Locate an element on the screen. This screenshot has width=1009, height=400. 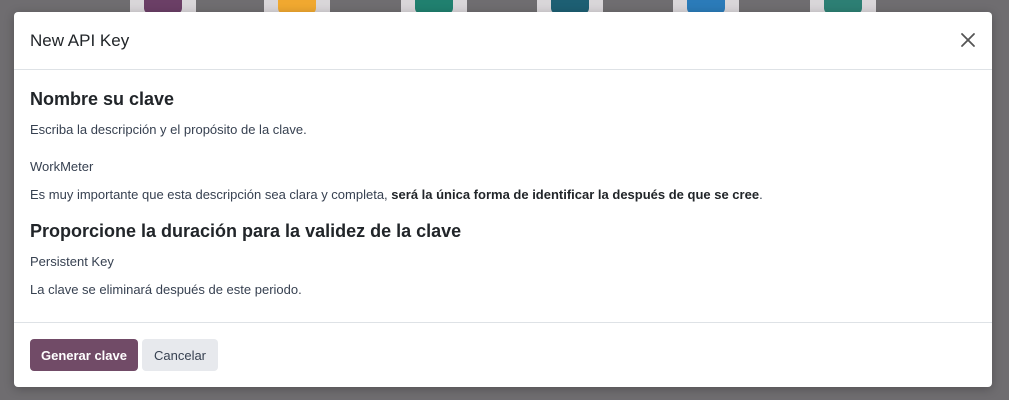
cancel-button: Cancelar is located at coordinates (180, 355).